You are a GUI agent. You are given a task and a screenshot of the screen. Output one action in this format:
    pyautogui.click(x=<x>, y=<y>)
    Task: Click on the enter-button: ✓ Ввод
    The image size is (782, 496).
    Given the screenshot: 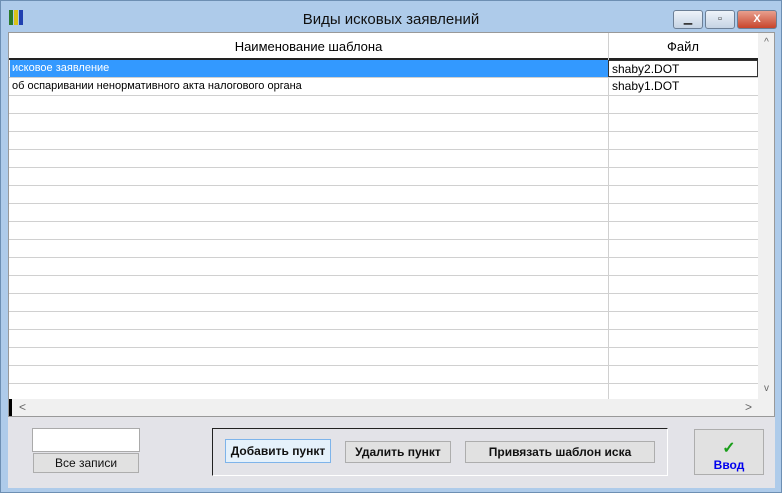 What is the action you would take?
    pyautogui.click(x=729, y=452)
    